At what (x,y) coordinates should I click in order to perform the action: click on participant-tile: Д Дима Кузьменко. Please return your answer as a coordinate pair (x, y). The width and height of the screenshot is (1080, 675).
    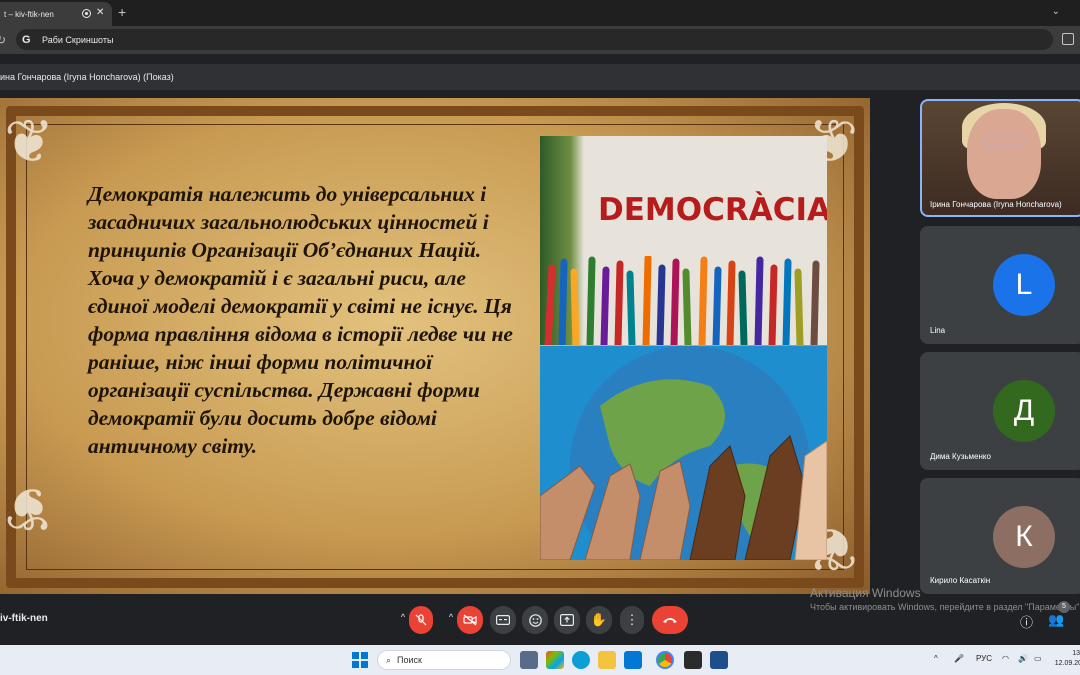
    Looking at the image, I should click on (1000, 411).